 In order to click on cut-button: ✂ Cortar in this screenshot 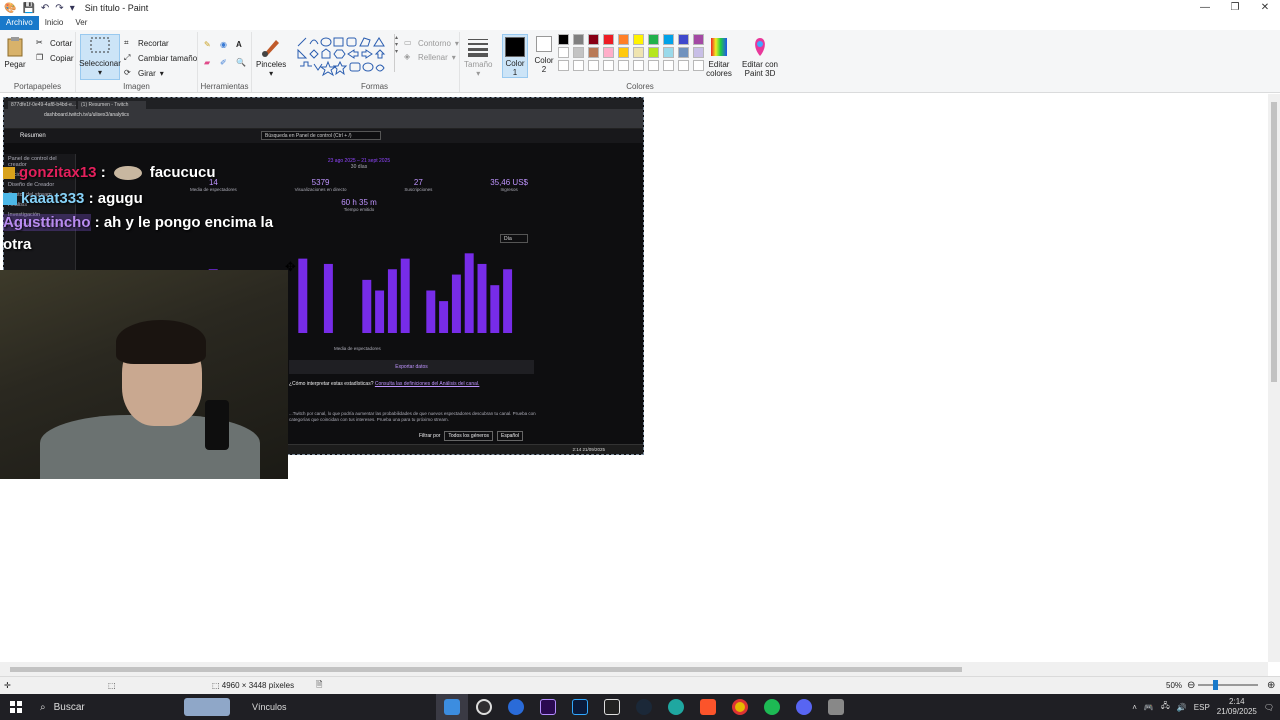, I will do `click(54, 43)`.